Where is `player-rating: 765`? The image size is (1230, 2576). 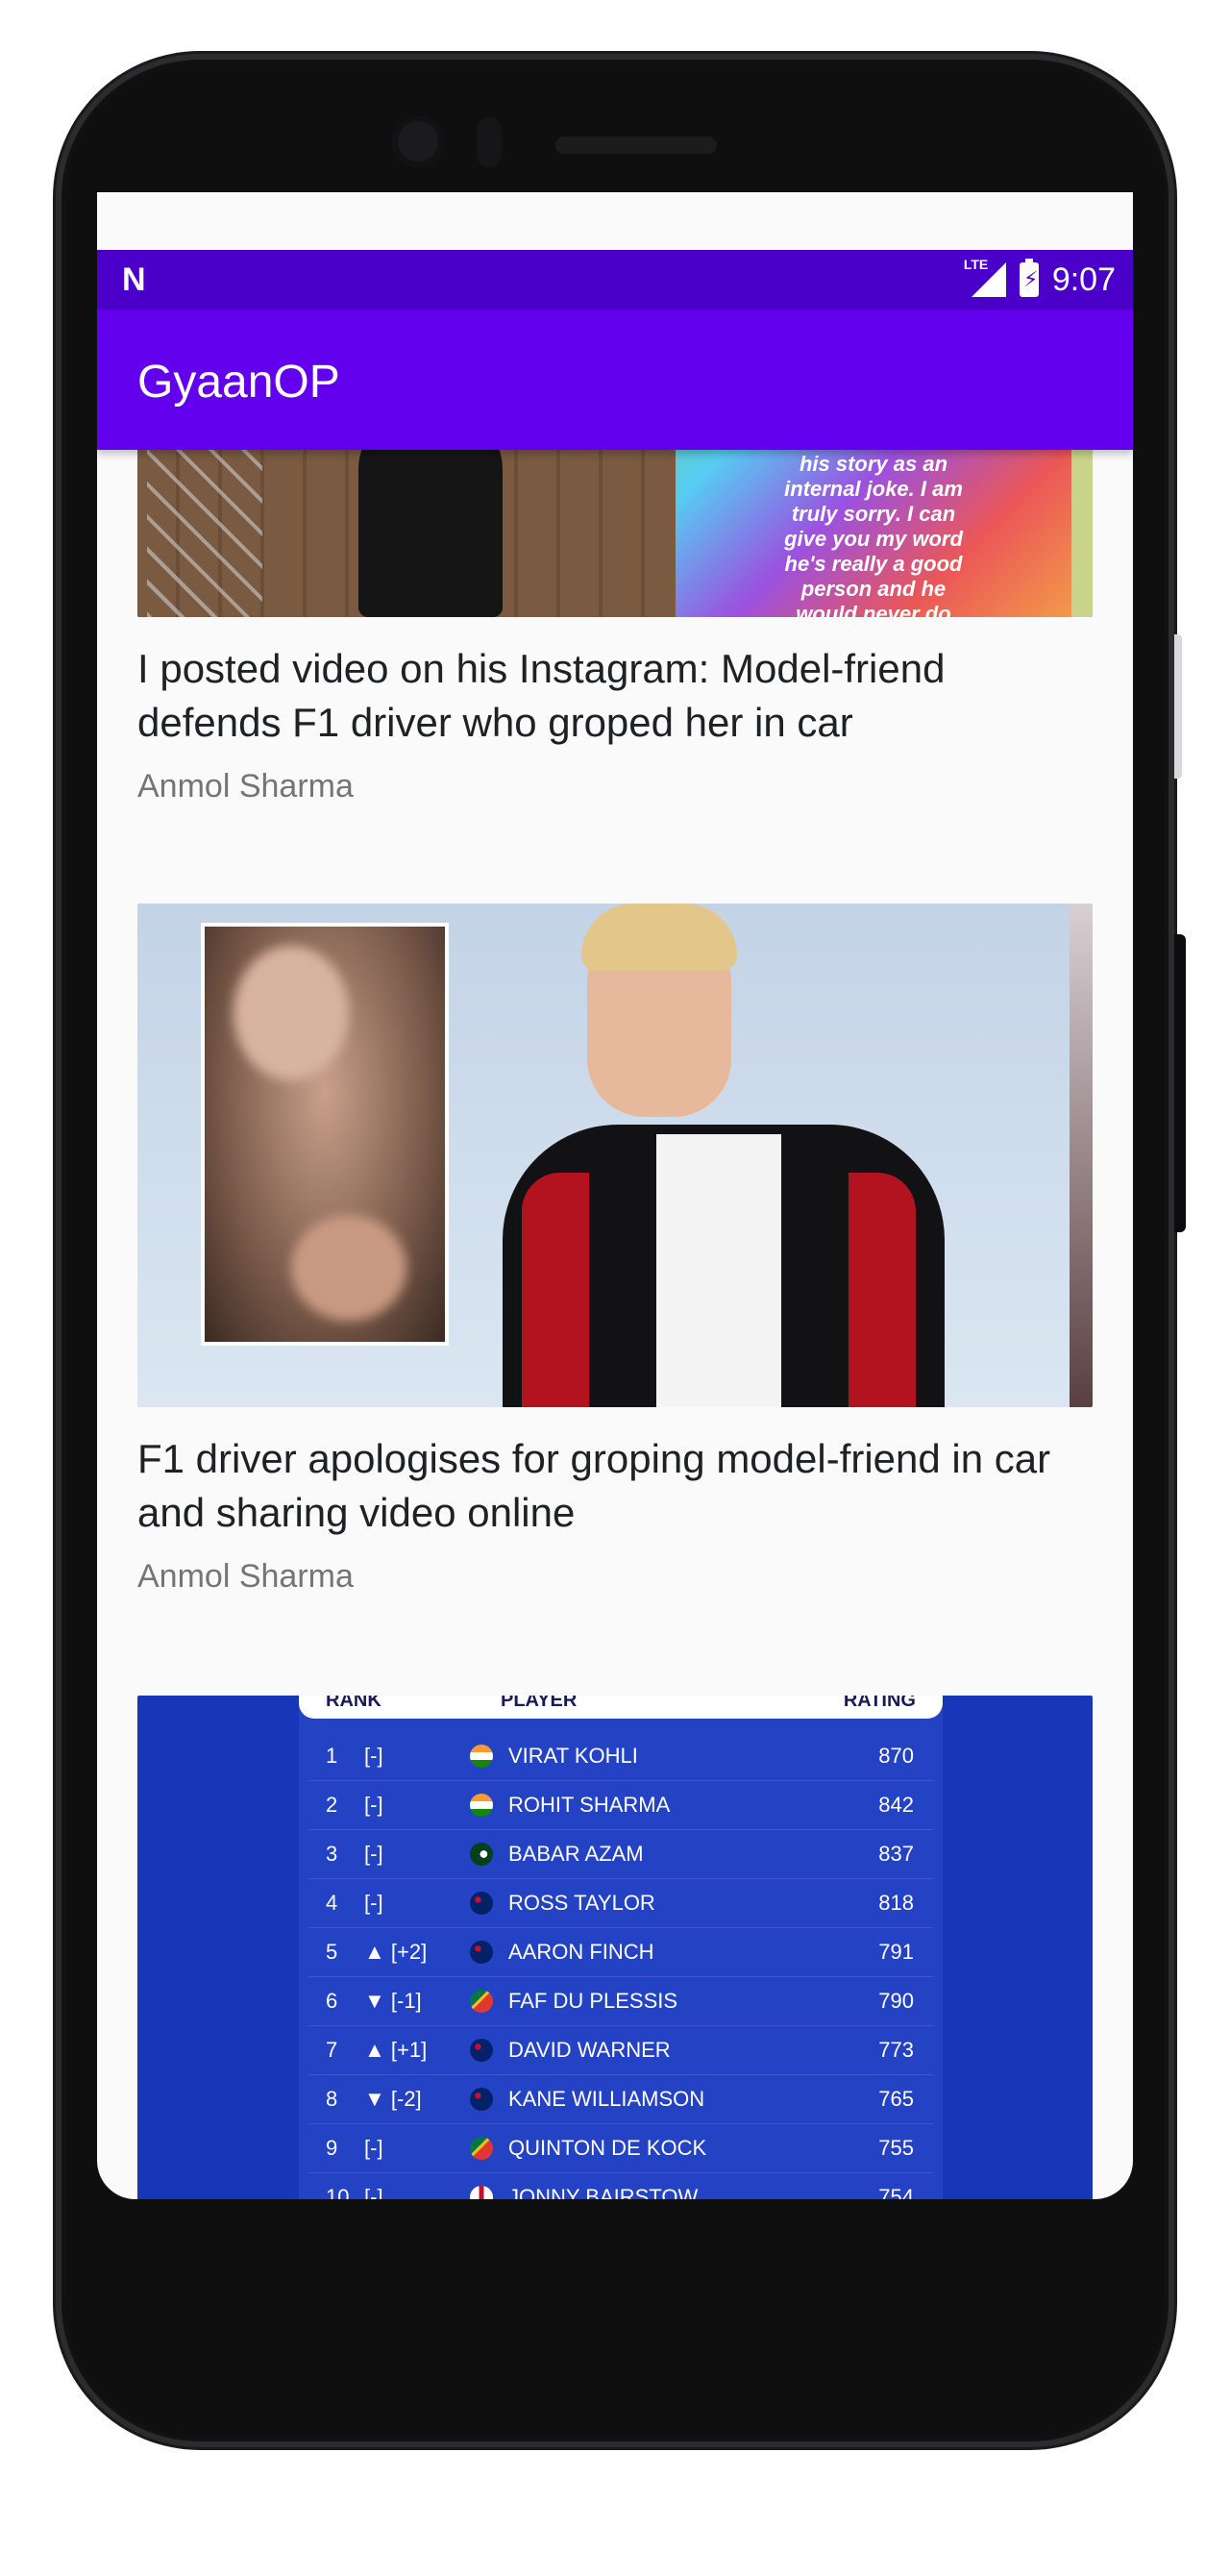
player-rating: 765 is located at coordinates (896, 2099).